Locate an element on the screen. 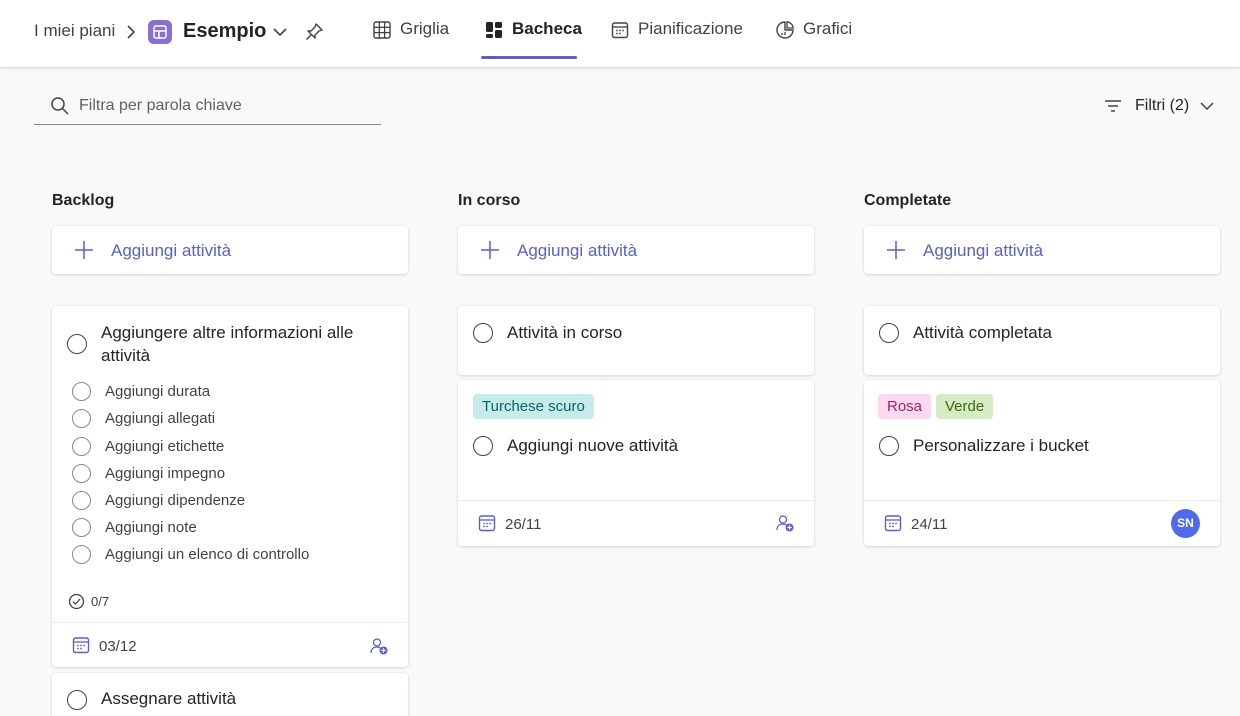  add-task-button-in-progress: Aggiungi attività is located at coordinates (636, 250).